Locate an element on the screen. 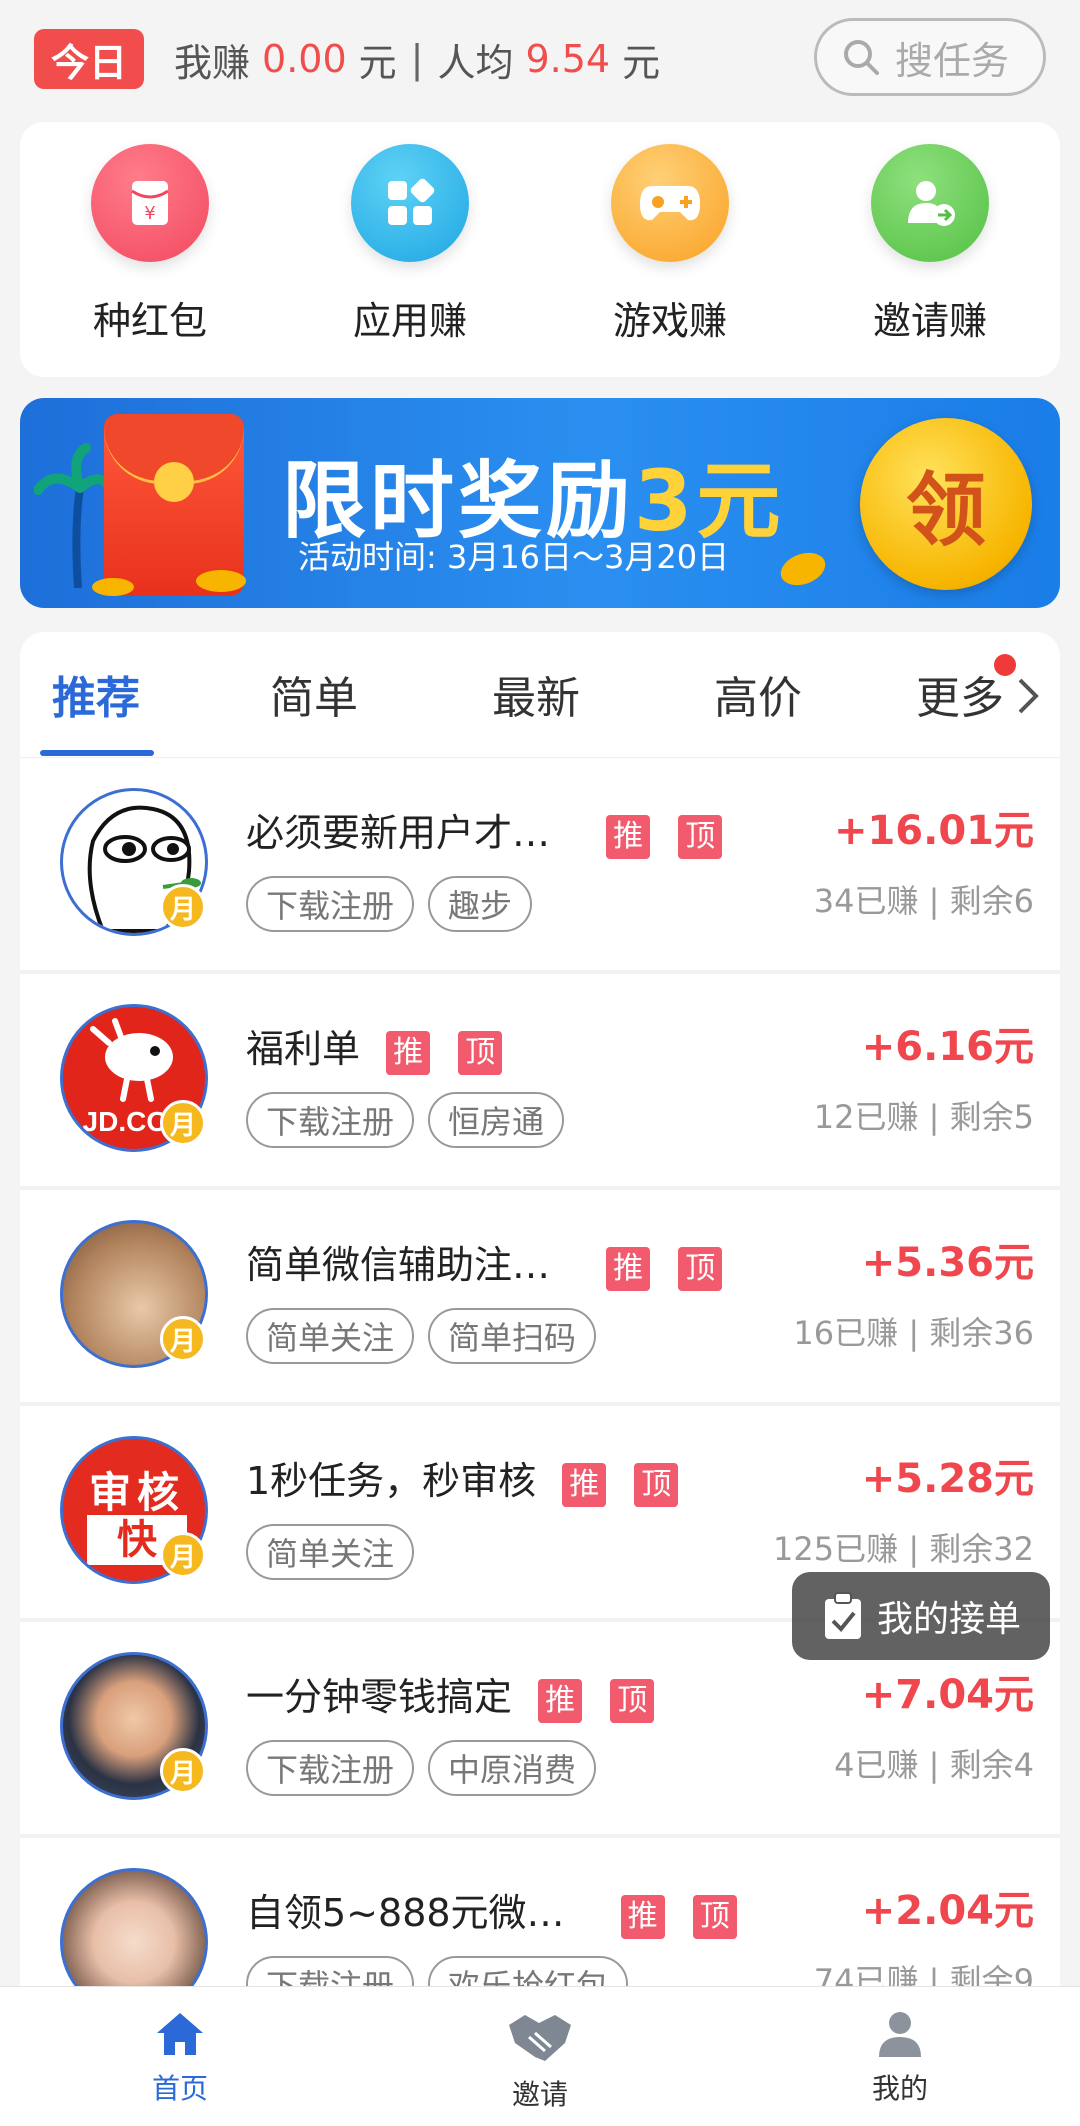  tab-simple: 简单 is located at coordinates (314, 694).